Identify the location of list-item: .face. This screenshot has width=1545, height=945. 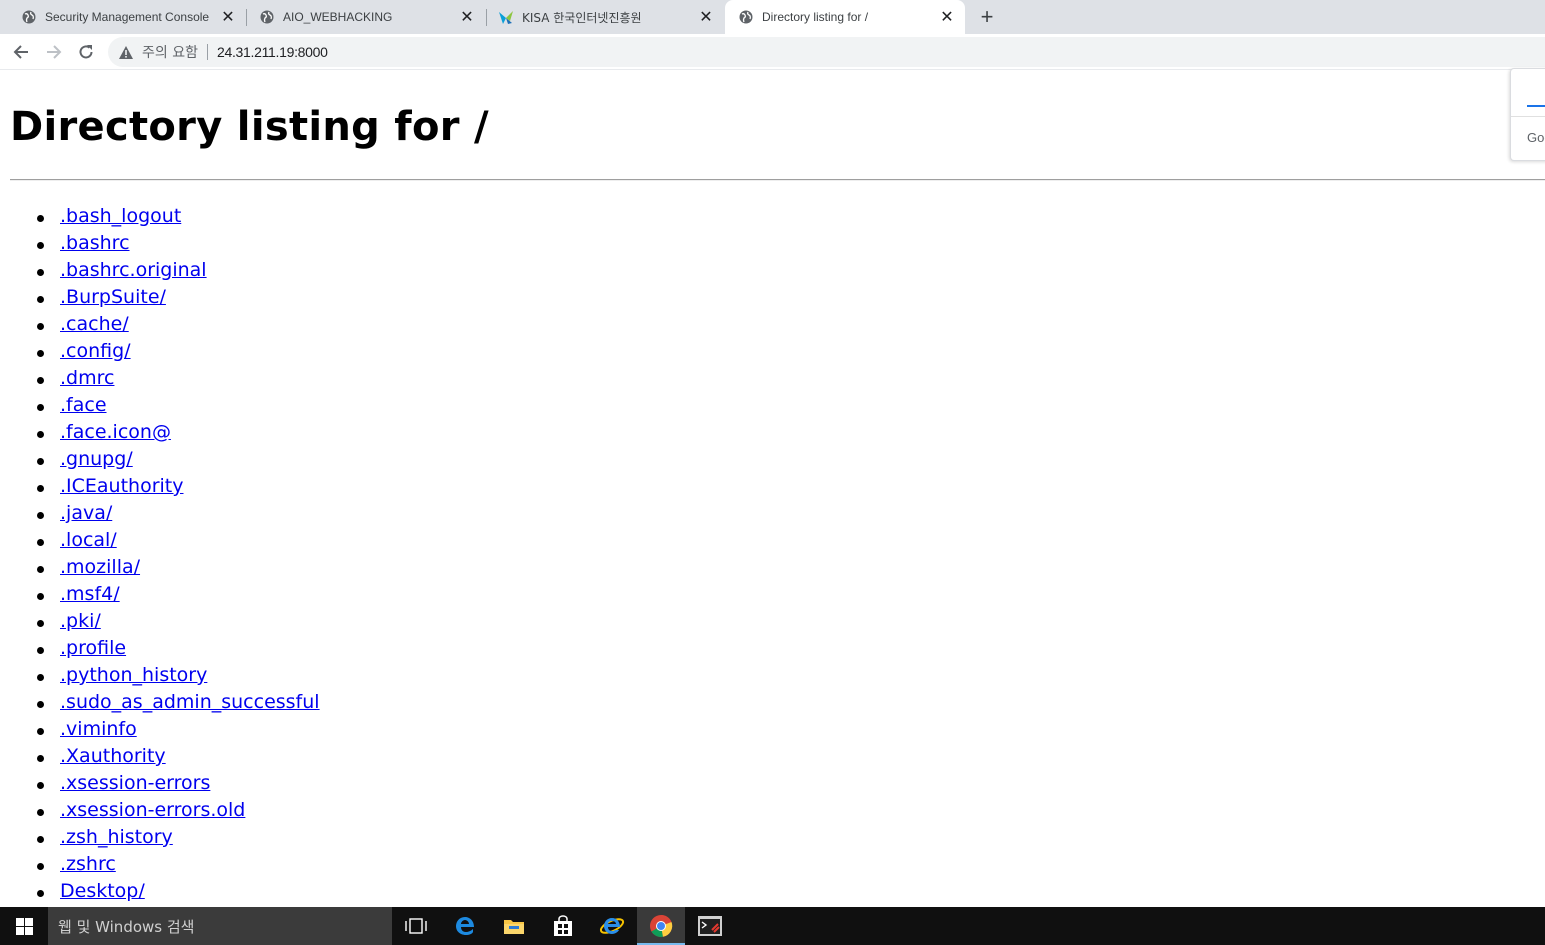
(160, 405).